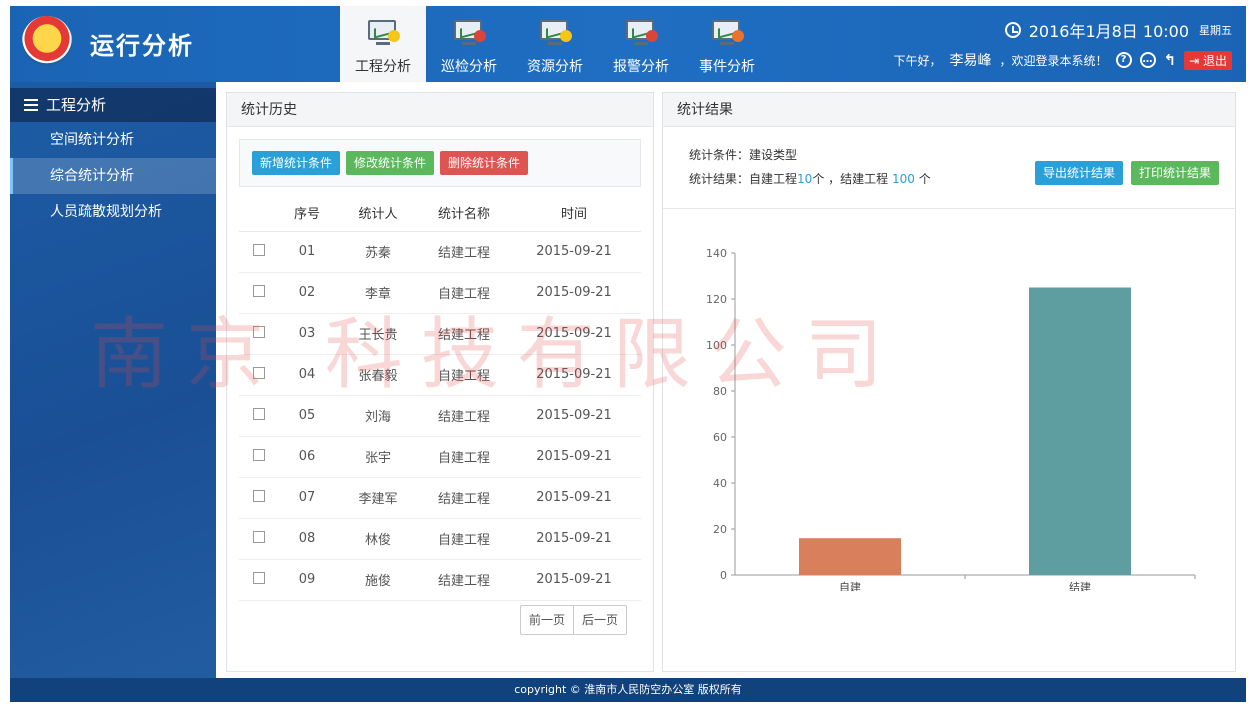 This screenshot has width=1256, height=712. What do you see at coordinates (307, 334) in the screenshot?
I see `row-number: 03` at bounding box center [307, 334].